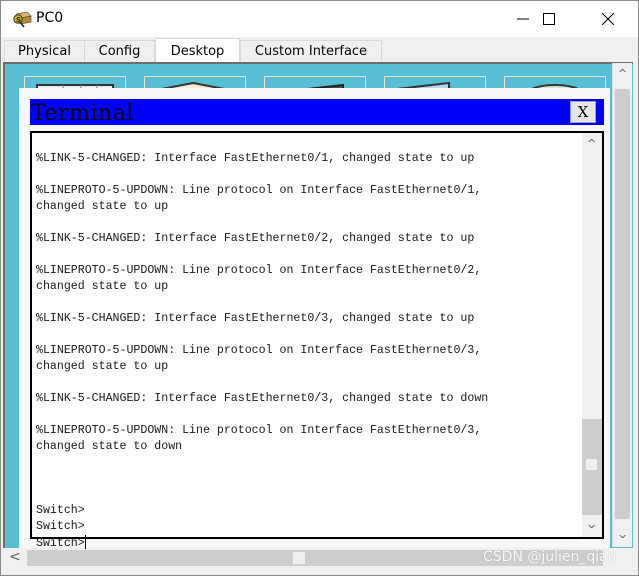 This screenshot has height=576, width=639. I want to click on tab-physical-label: Physical, so click(44, 51).